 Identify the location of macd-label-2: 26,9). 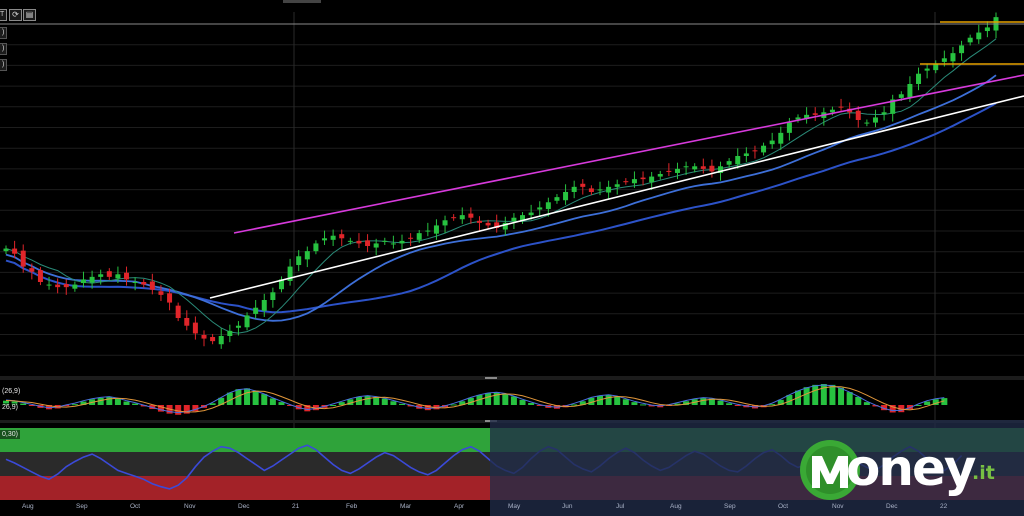
(10, 407).